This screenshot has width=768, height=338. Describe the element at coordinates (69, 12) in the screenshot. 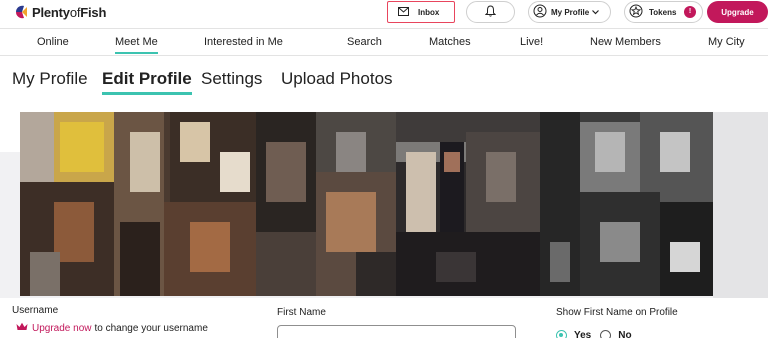

I see `logo-text: PlentyofFish` at that location.